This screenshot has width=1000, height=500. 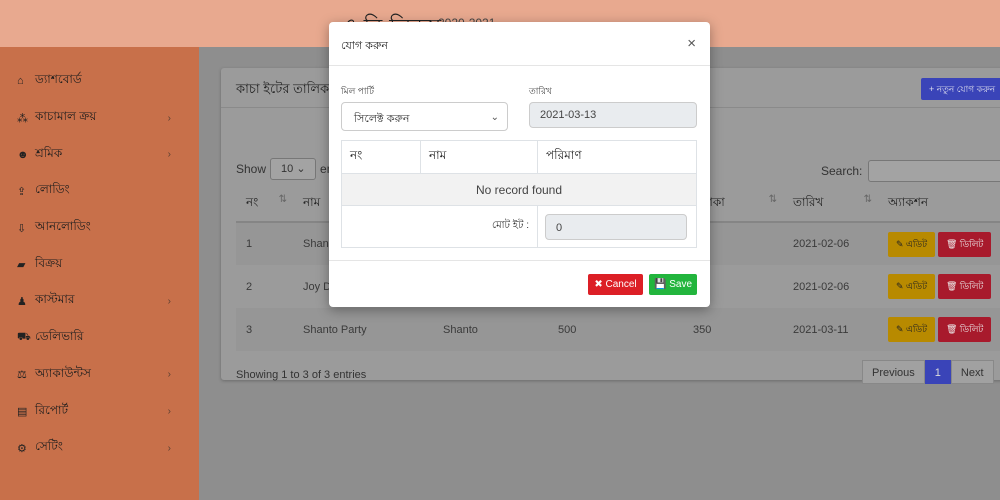 I want to click on page-1-button: 1, so click(x=937, y=372).